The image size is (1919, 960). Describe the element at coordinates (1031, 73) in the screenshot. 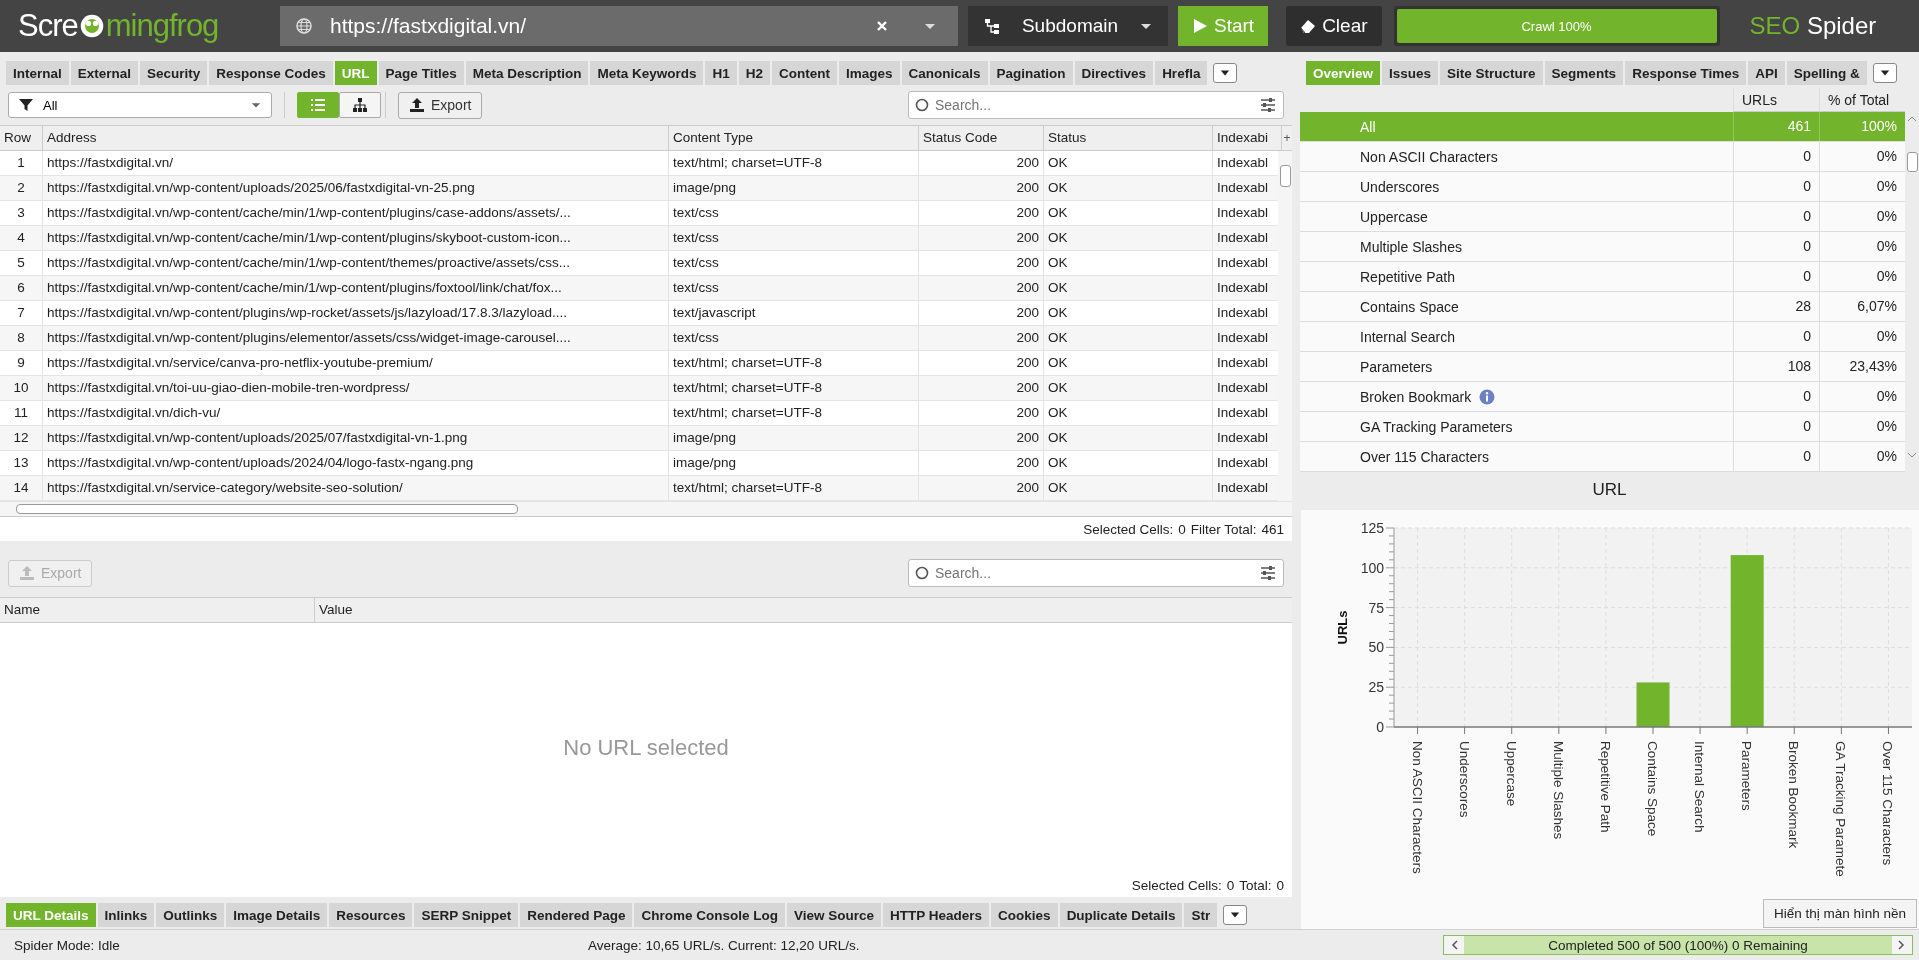

I see `tab: Pagination` at that location.